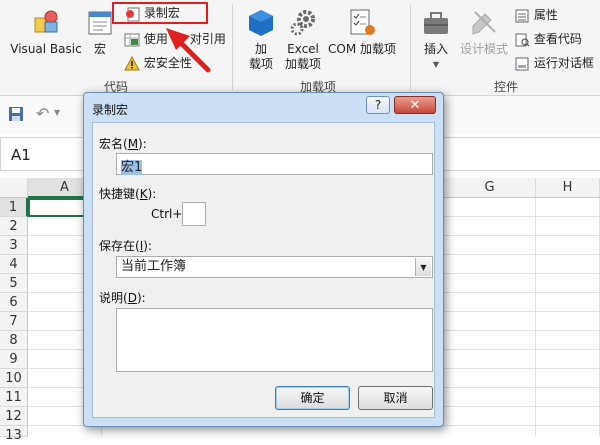 The width and height of the screenshot is (600, 445). Describe the element at coordinates (302, 64) in the screenshot. I see `excel-addins-label-2: 加载项` at that location.